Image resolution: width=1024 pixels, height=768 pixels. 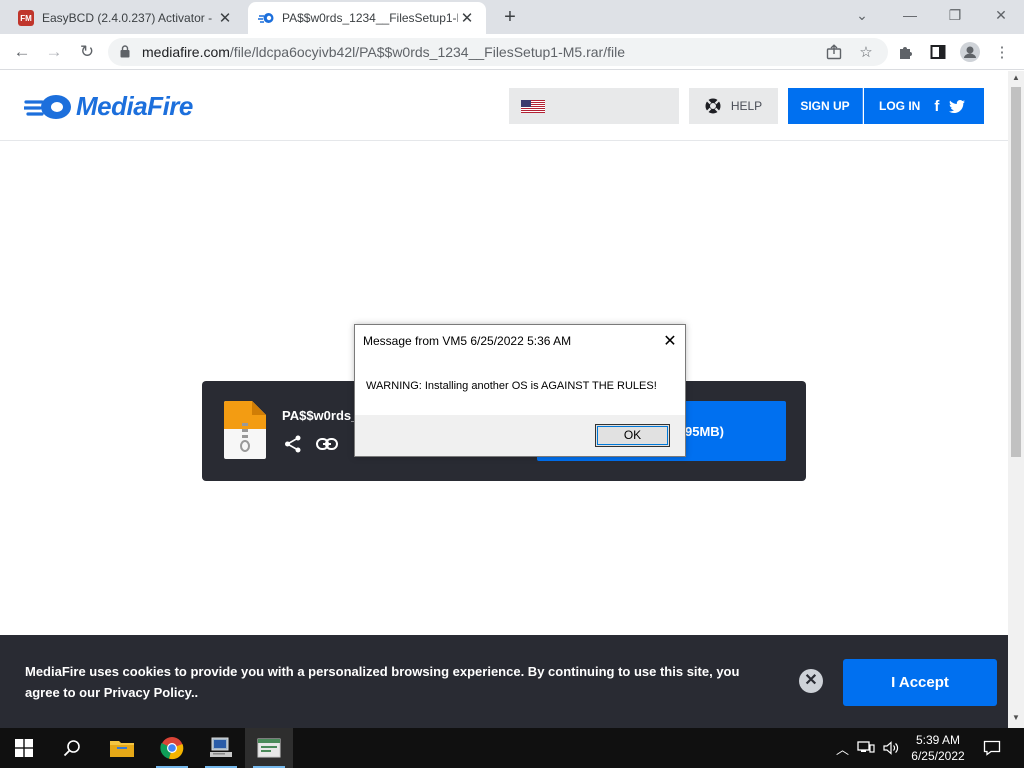 I want to click on taskbar-remote-desktop, so click(x=221, y=748).